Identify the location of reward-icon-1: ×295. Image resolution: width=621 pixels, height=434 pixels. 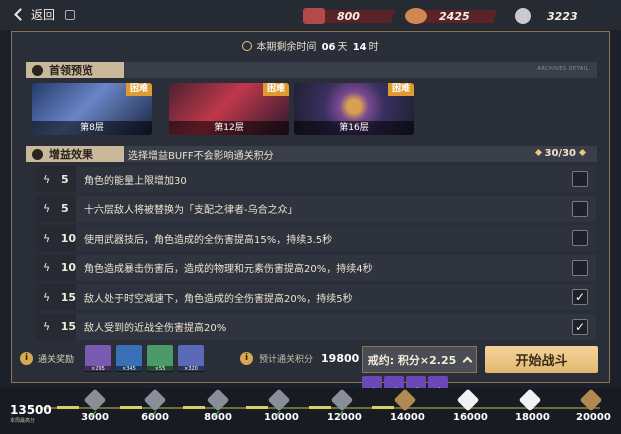
(98, 358).